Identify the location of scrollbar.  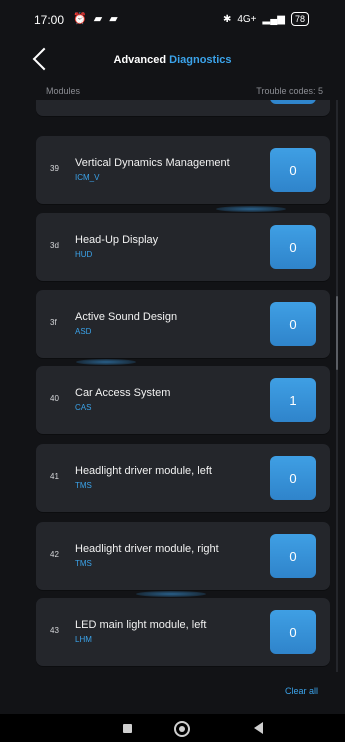
(337, 386).